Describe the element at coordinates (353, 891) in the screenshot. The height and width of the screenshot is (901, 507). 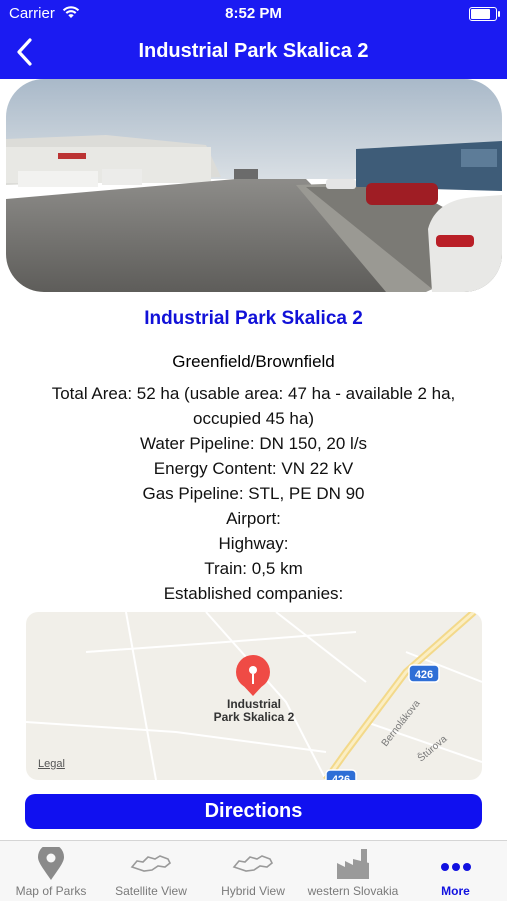
I see `tab-label: western Slovakia` at that location.